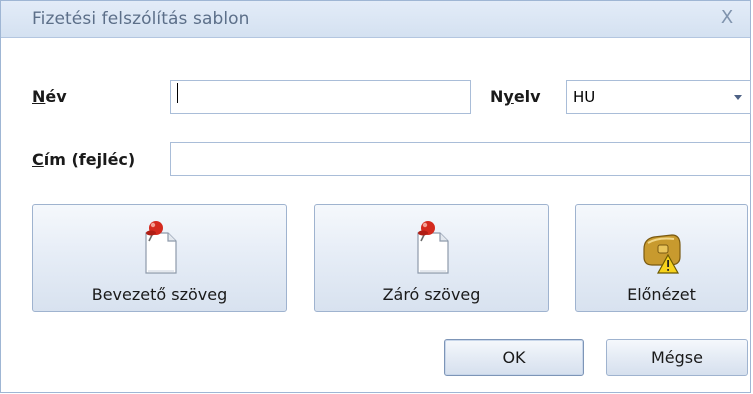 The height and width of the screenshot is (394, 753). Describe the element at coordinates (49, 96) in the screenshot. I see `name-label: Név` at that location.